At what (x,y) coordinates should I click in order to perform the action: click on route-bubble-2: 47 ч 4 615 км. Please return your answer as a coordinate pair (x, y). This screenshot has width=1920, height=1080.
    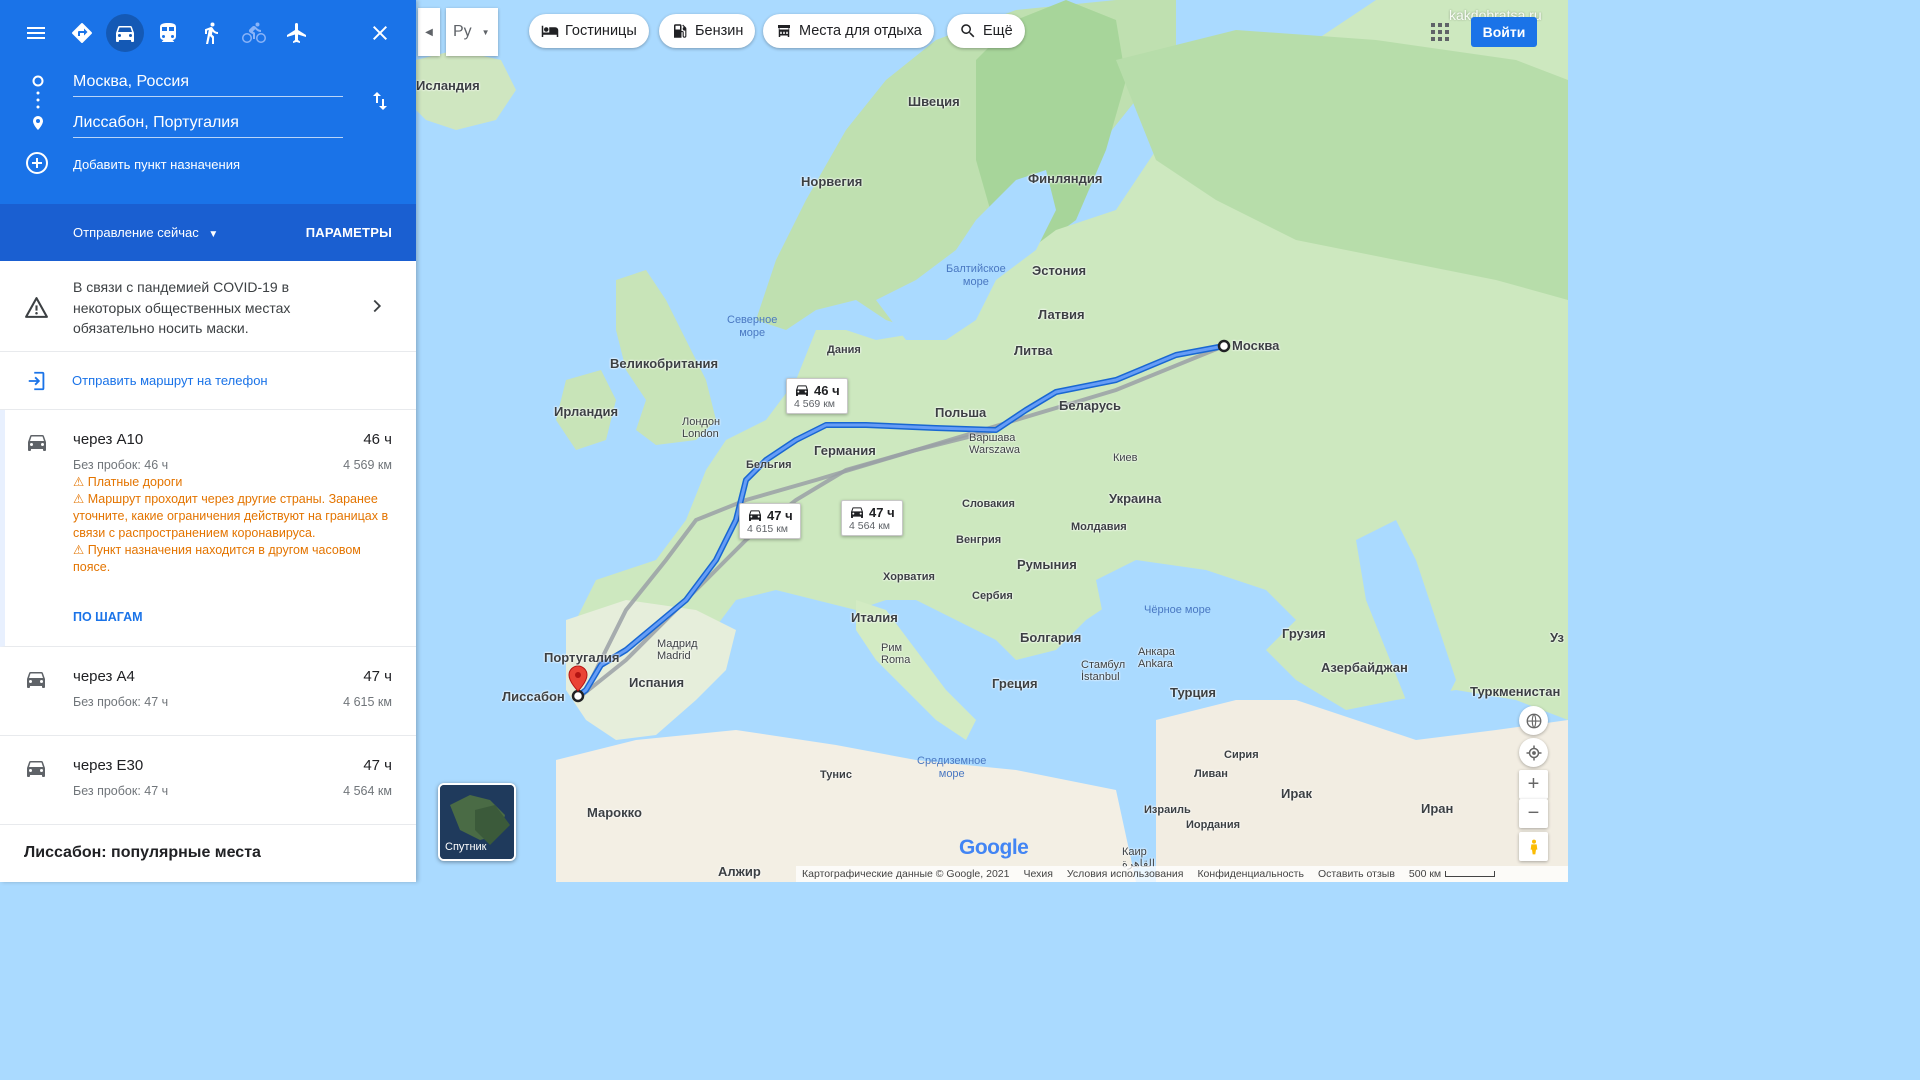
    Looking at the image, I should click on (770, 521).